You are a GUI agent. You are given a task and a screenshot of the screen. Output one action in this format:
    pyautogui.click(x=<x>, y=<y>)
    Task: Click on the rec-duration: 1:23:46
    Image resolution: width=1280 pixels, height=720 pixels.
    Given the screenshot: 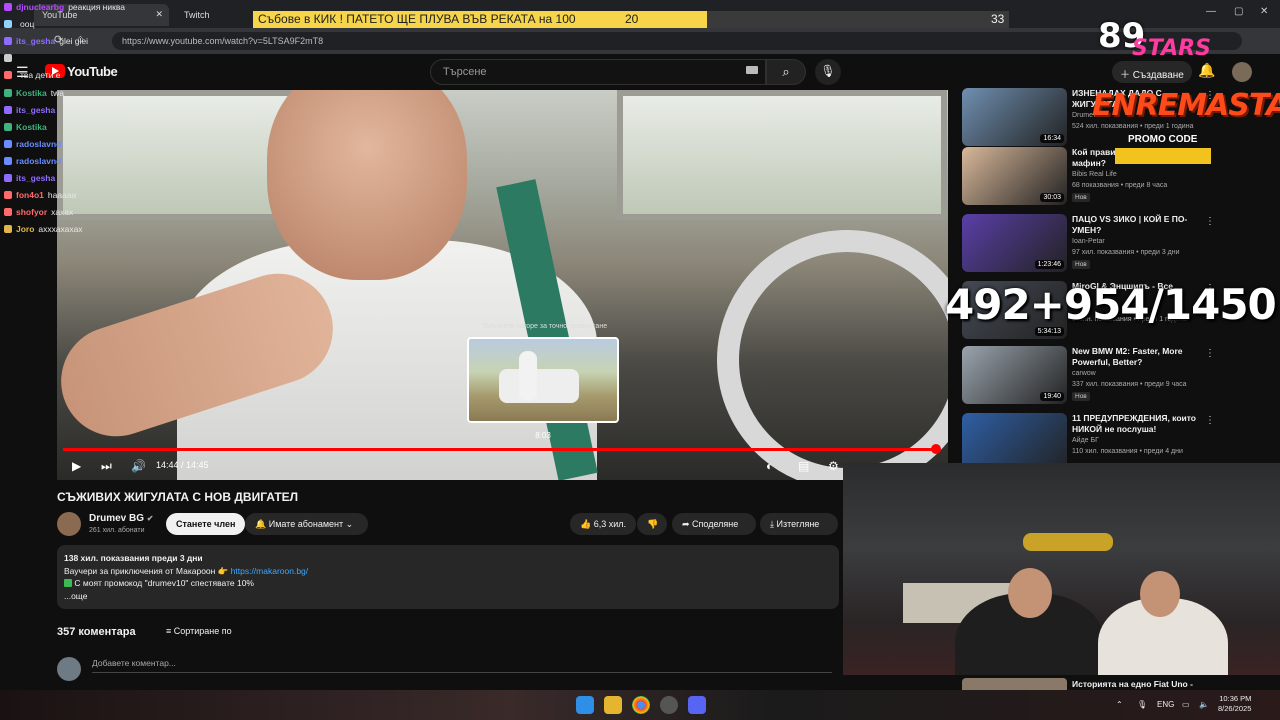 What is the action you would take?
    pyautogui.click(x=1049, y=264)
    